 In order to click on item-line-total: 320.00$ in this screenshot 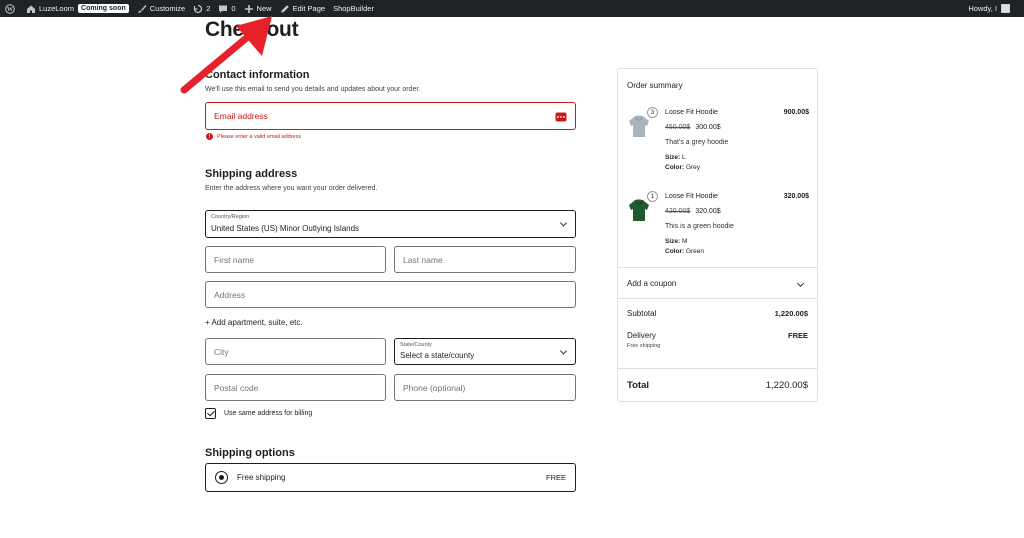, I will do `click(796, 196)`.